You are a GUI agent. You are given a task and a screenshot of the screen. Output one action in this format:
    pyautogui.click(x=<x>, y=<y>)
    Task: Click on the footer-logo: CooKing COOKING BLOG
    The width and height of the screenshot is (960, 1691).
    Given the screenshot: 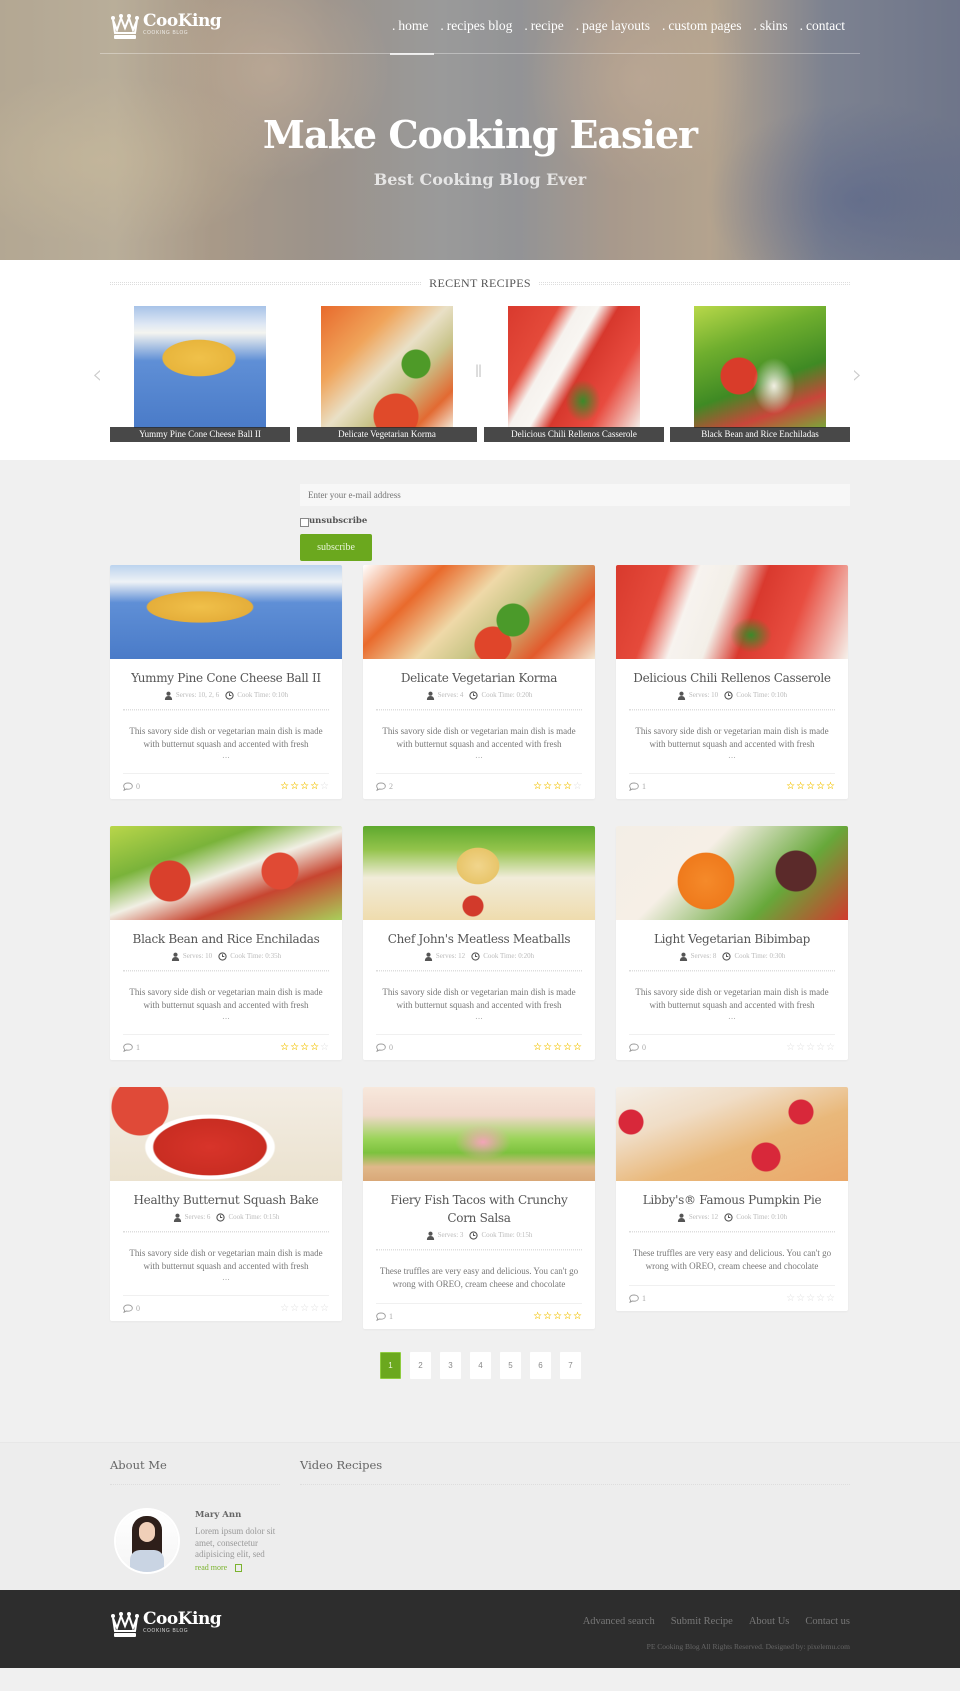 What is the action you would take?
    pyautogui.click(x=166, y=1624)
    